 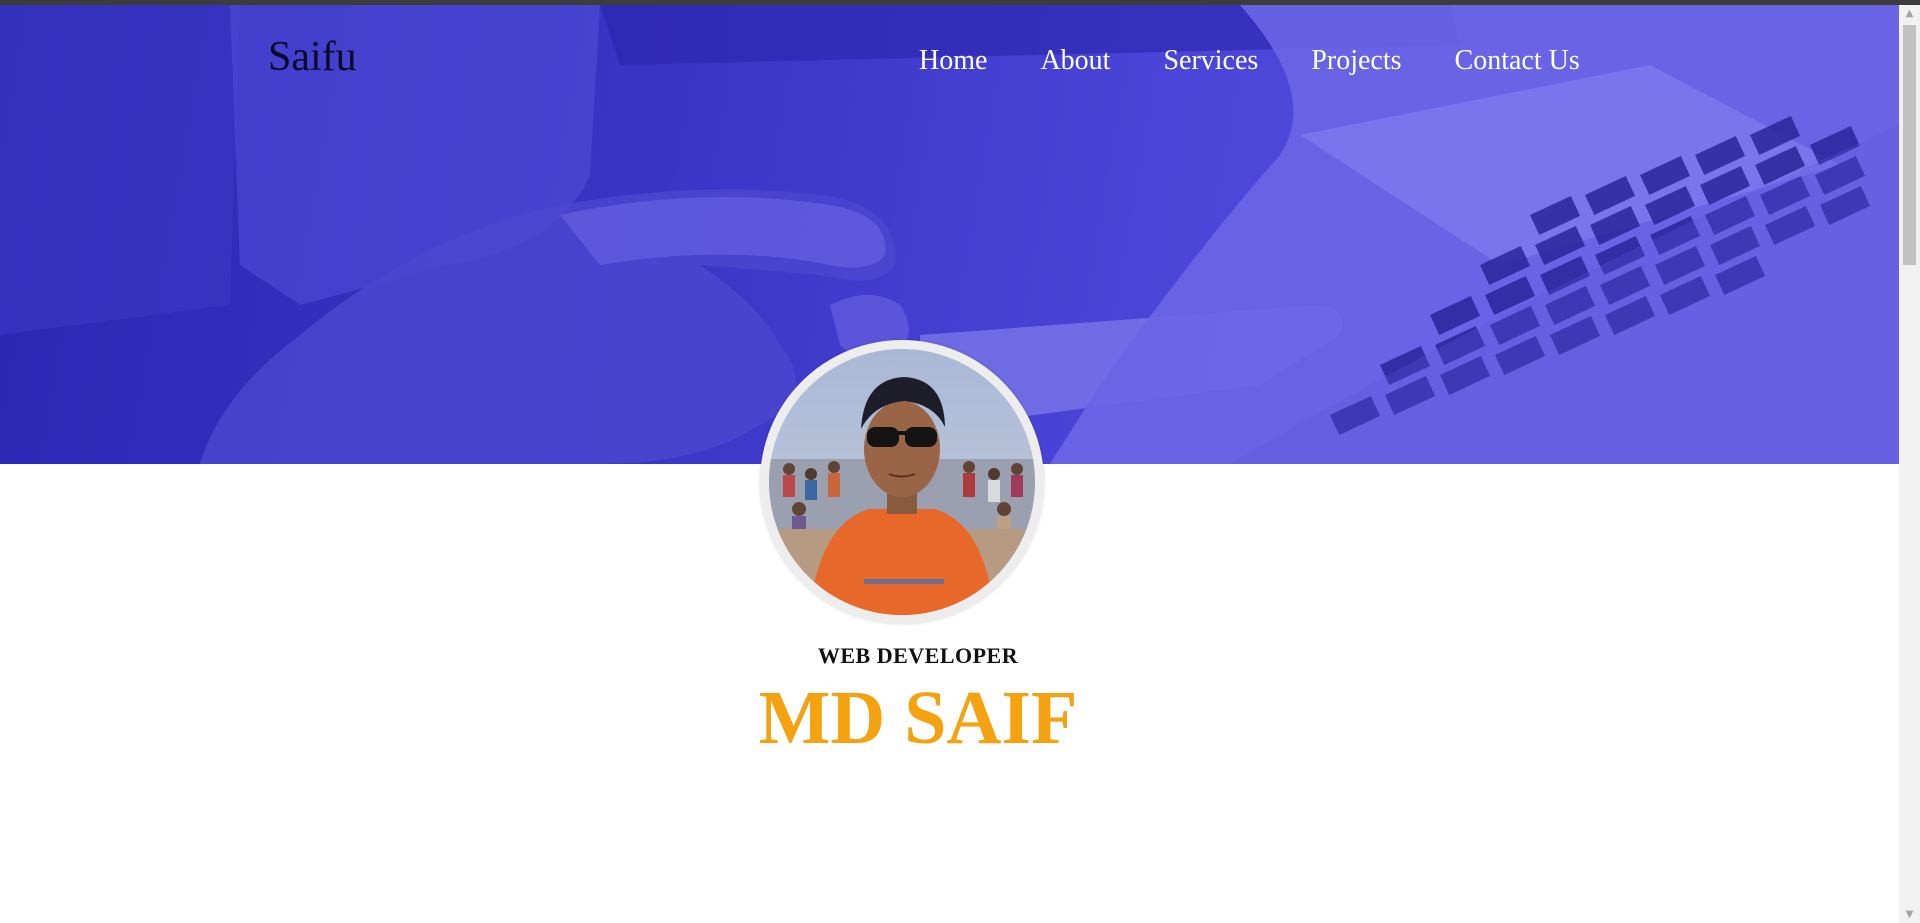 I want to click on nav-home: Home, so click(x=953, y=61).